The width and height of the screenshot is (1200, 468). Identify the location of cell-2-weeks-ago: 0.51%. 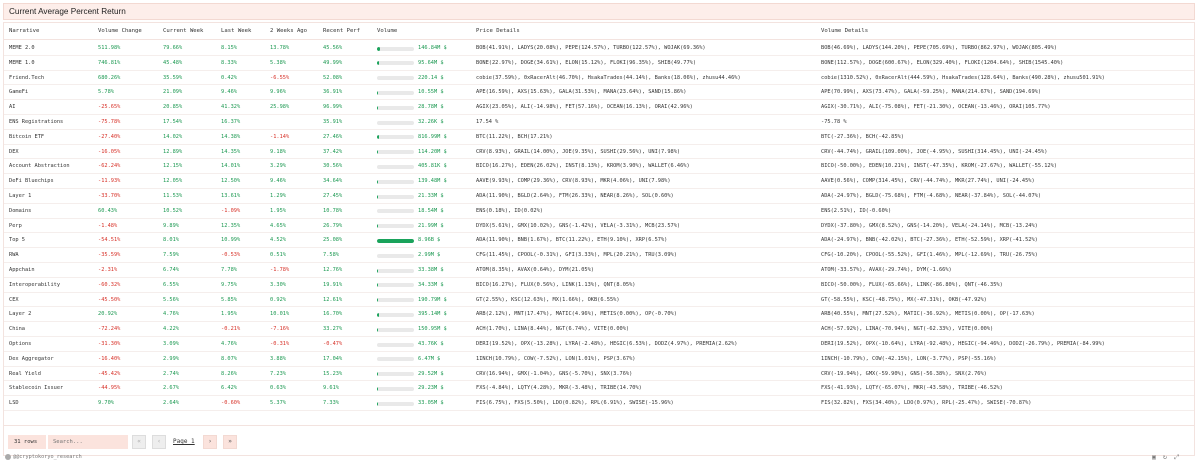
(278, 255).